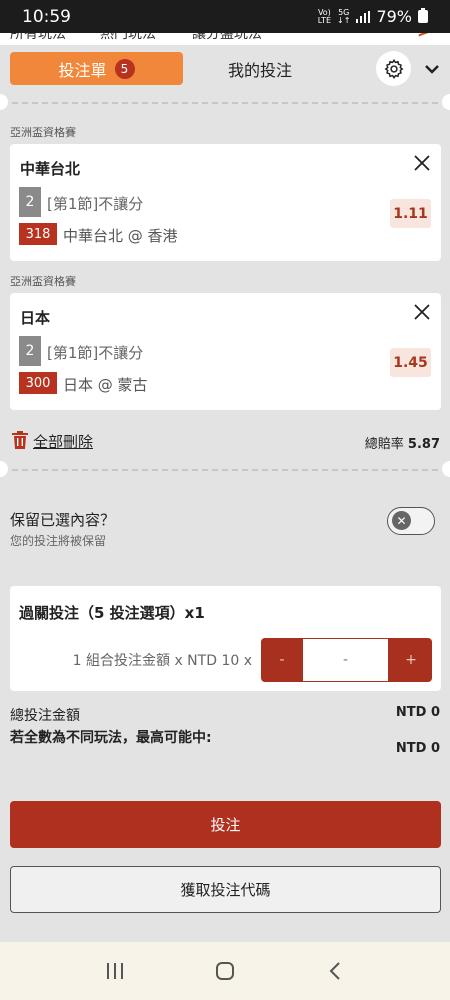 This screenshot has height=1000, width=450. I want to click on bet-match: 日本 @ 蒙古, so click(105, 385).